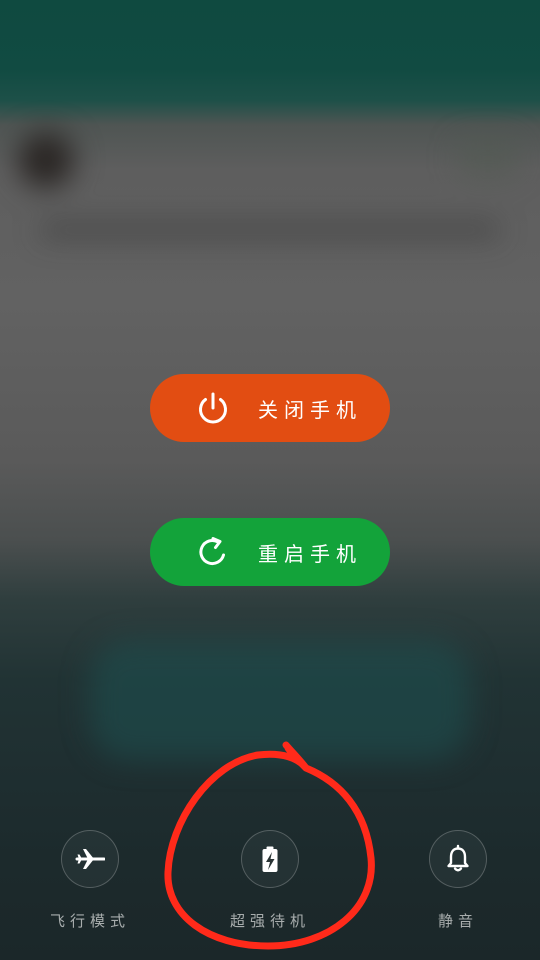  I want to click on restart-icon, so click(212, 551).